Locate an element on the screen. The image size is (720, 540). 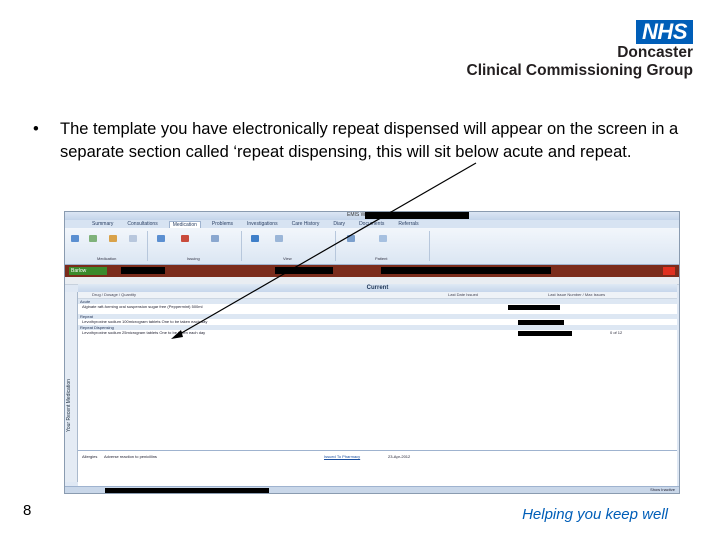
arrow-head is located at coordinates (177, 334).